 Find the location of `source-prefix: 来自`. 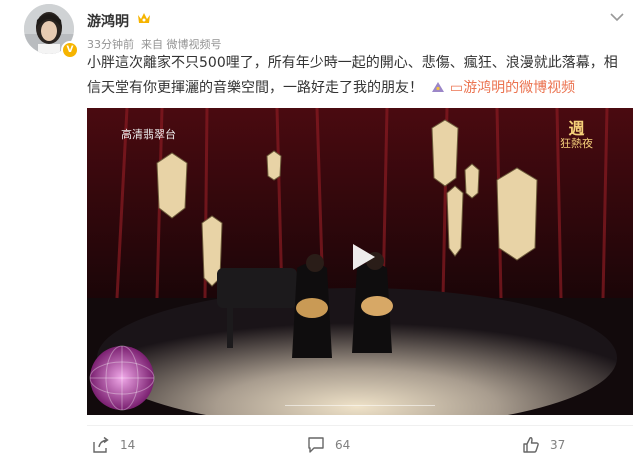

source-prefix: 来自 is located at coordinates (152, 44).